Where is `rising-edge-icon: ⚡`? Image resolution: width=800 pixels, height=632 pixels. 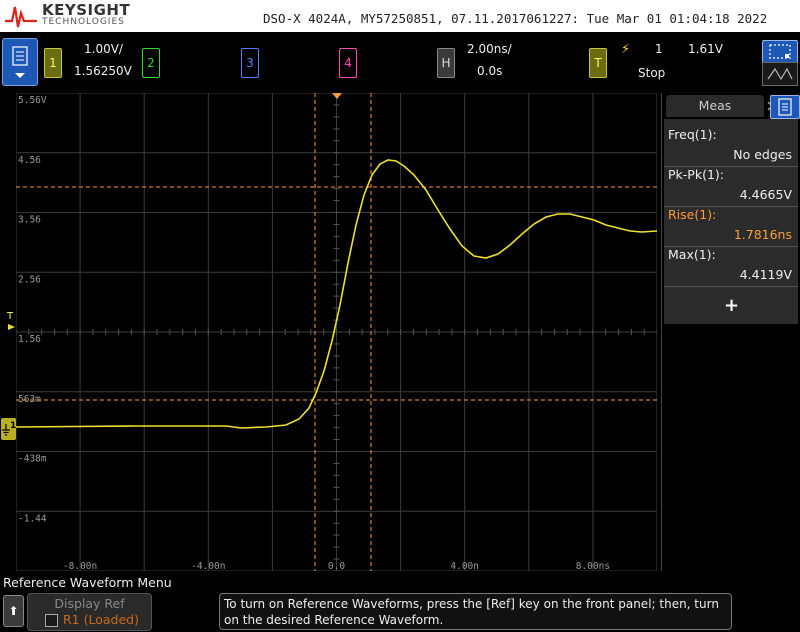
rising-edge-icon: ⚡ is located at coordinates (626, 49).